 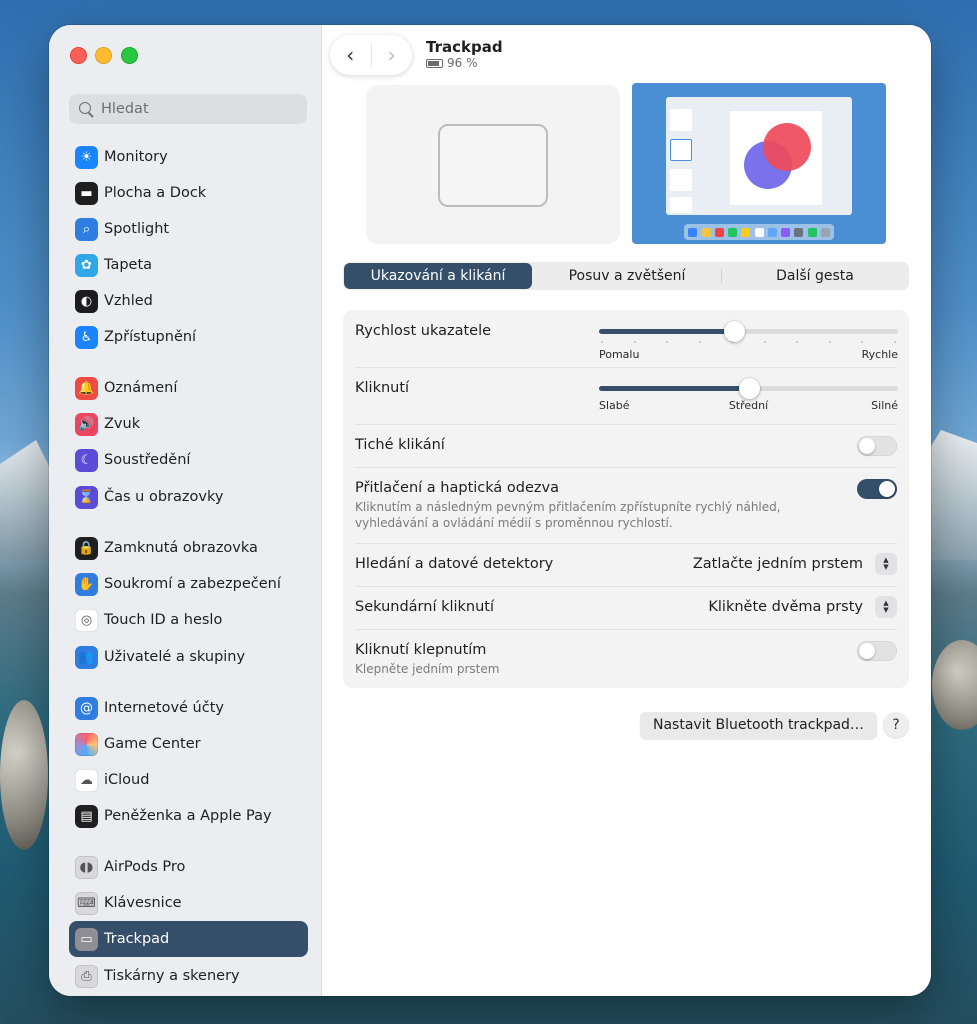 What do you see at coordinates (188, 265) in the screenshot?
I see `sidebar-item-tapeta: ✿ Tapeta` at bounding box center [188, 265].